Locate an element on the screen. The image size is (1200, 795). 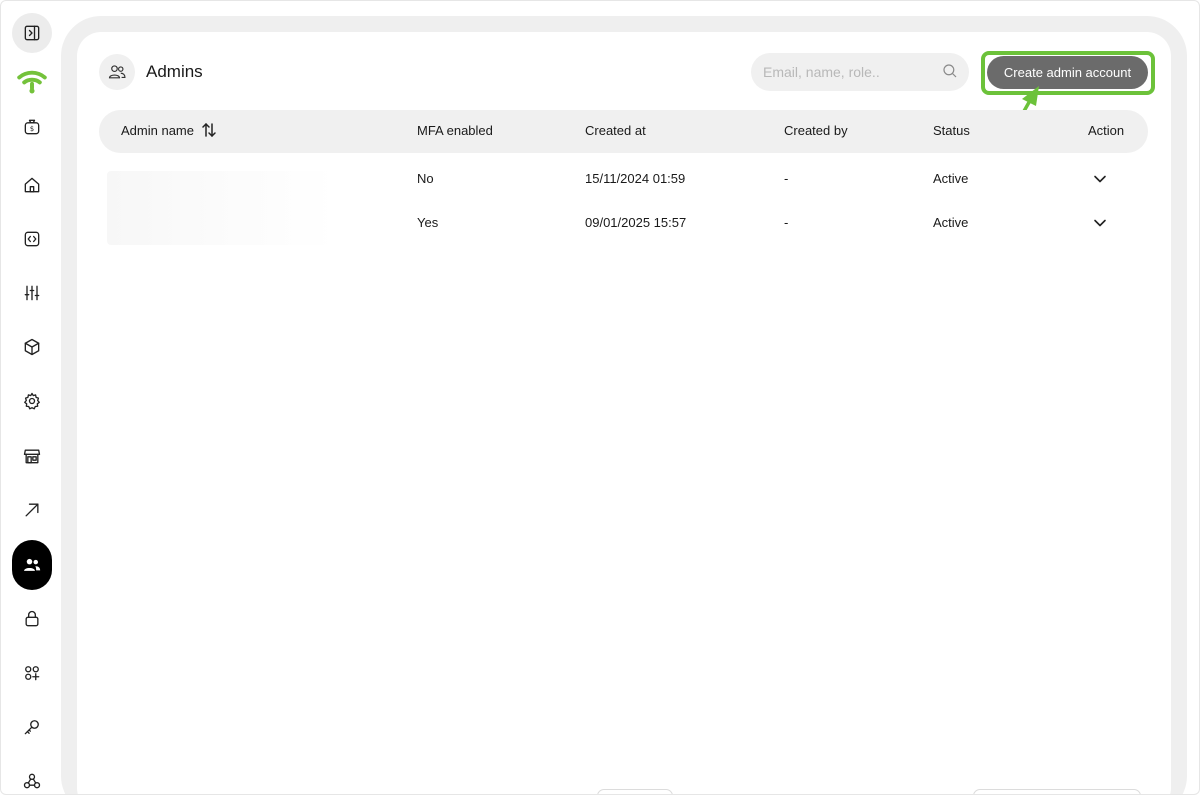
key-icon is located at coordinates (31, 727).